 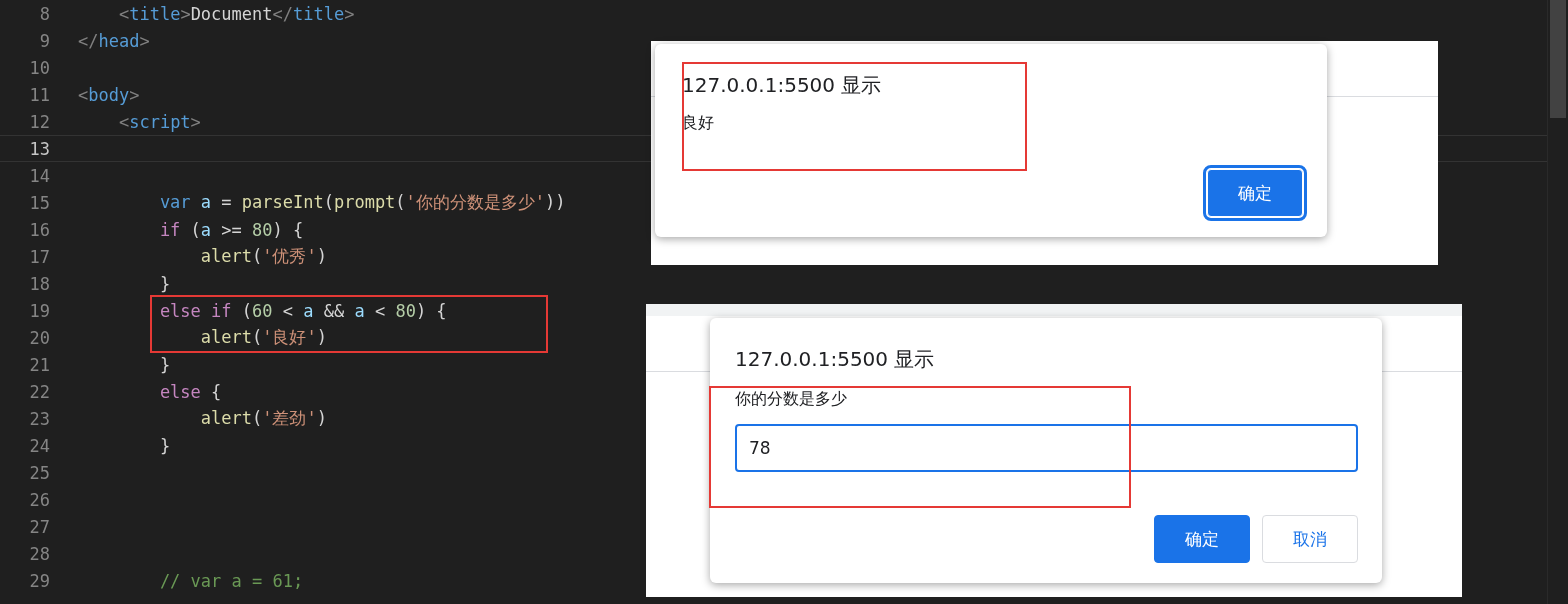 I want to click on line-number: 15, so click(x=39, y=202).